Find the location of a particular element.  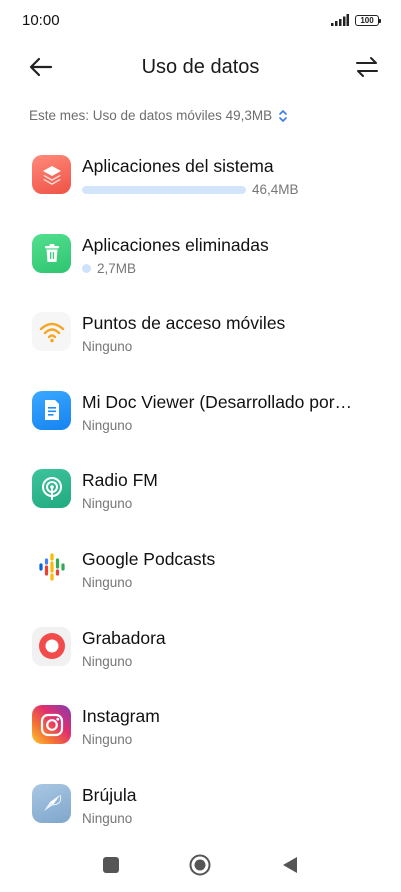

app-name: Grabadora is located at coordinates (124, 637).